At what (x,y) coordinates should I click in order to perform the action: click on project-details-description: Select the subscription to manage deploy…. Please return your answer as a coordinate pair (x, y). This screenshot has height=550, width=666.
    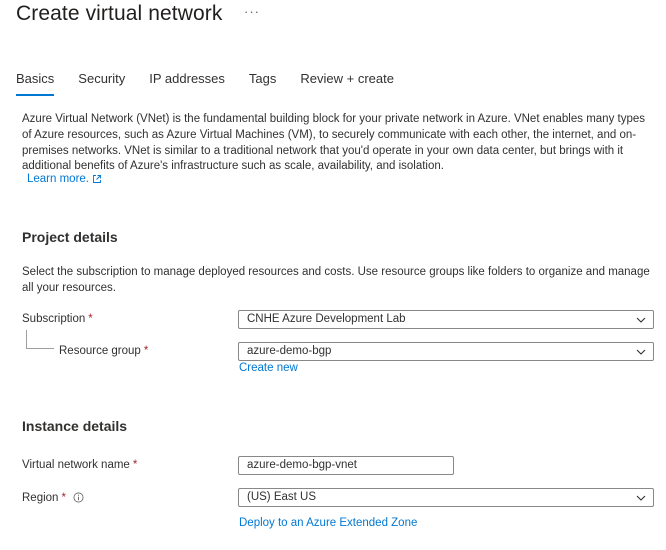
    Looking at the image, I should click on (336, 280).